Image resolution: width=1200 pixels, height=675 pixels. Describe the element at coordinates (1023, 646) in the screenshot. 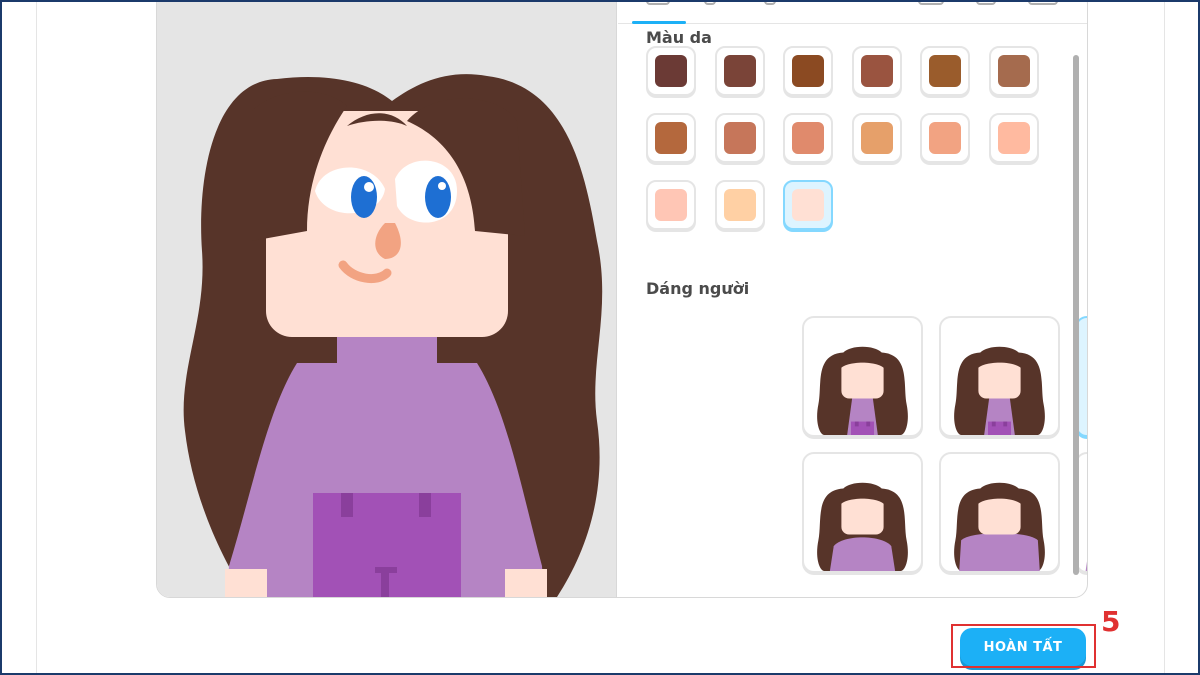

I see `finish-highlight-box` at that location.